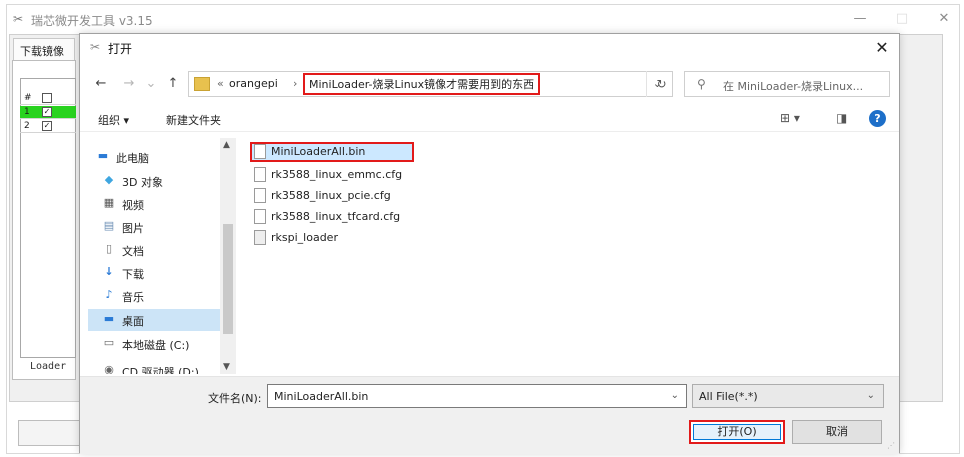 The width and height of the screenshot is (964, 457). What do you see at coordinates (154, 204) in the screenshot?
I see `nav-item-videos: ▦ 视频` at bounding box center [154, 204].